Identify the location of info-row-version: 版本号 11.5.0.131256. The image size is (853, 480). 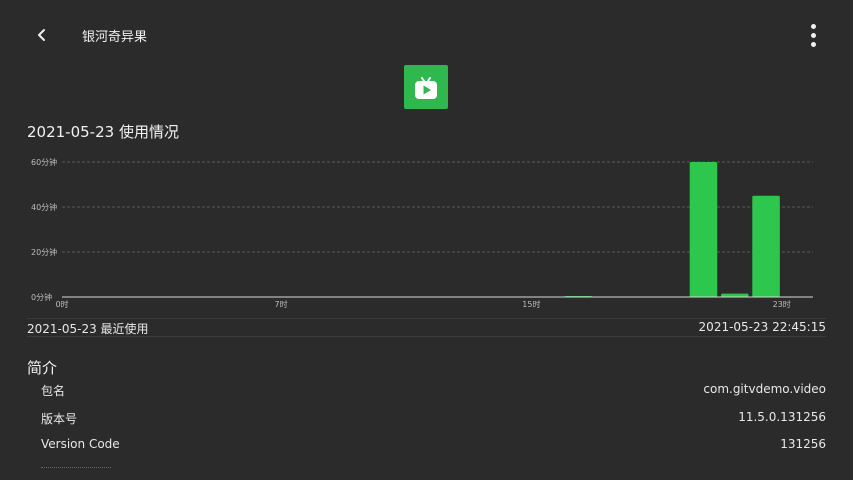
(433, 419).